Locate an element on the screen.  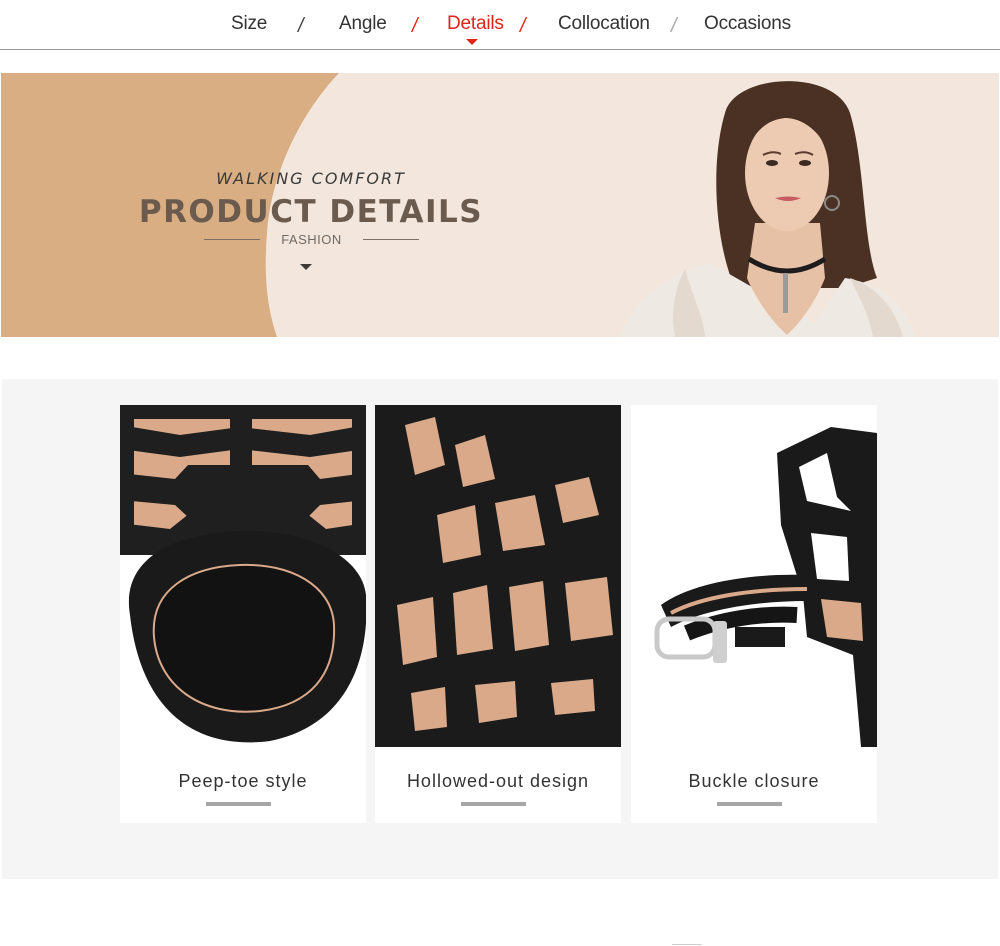
detail-card: Peep-toe style is located at coordinates (243, 614).